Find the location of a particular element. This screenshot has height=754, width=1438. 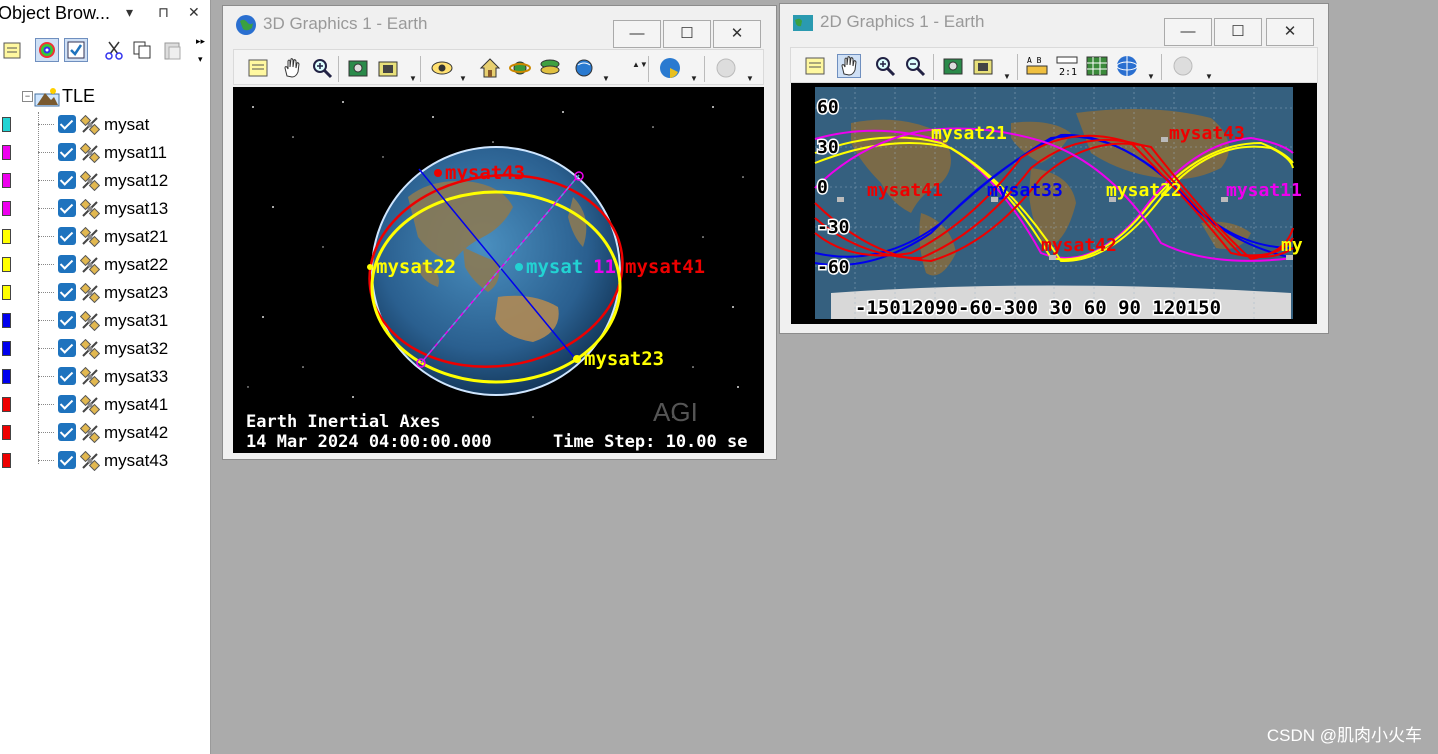

satellite-item-mysat41: mysat41 is located at coordinates (105, 405).